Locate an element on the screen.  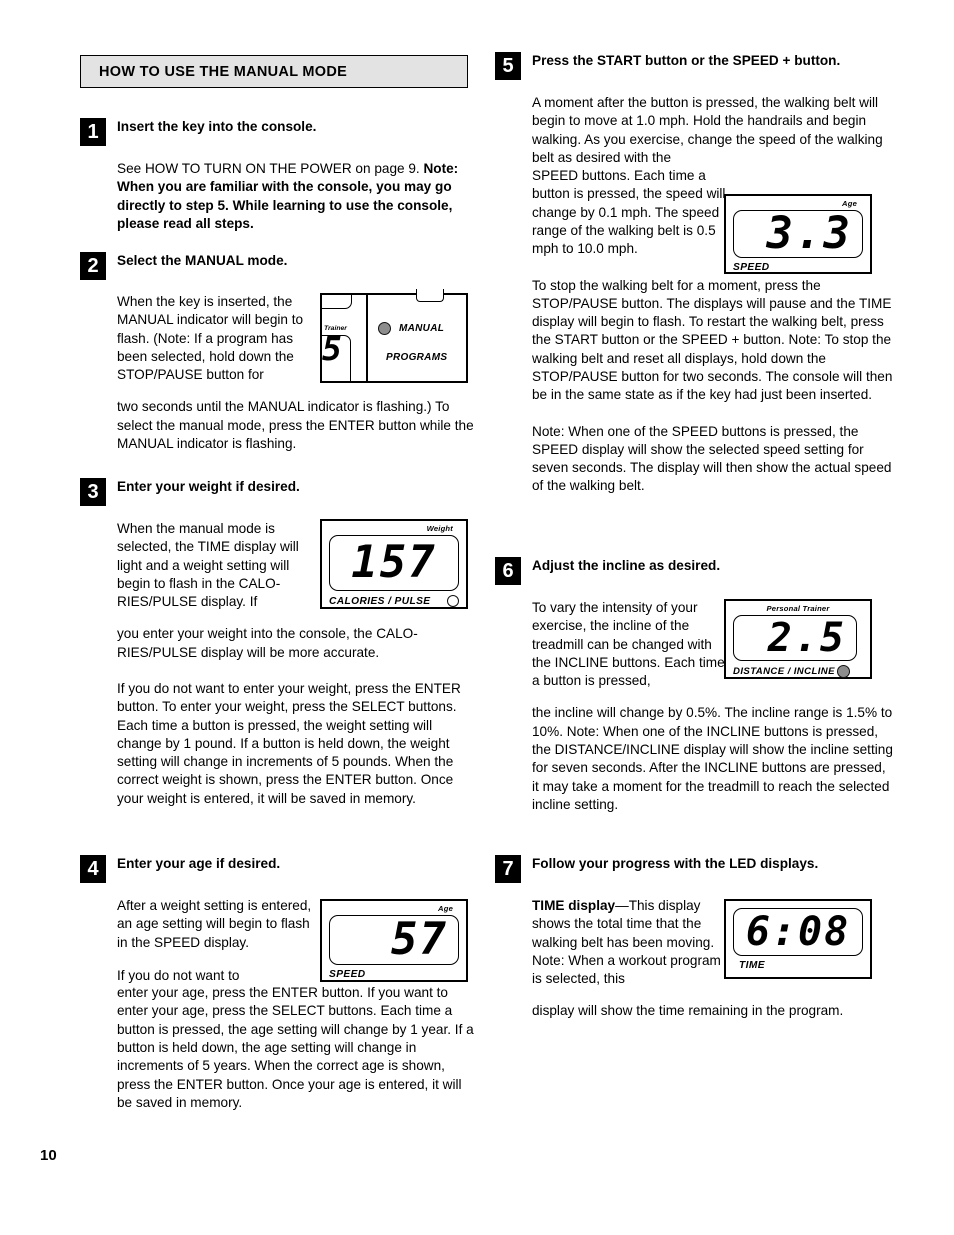
age-bottom-label: SPEED is located at coordinates (347, 974).